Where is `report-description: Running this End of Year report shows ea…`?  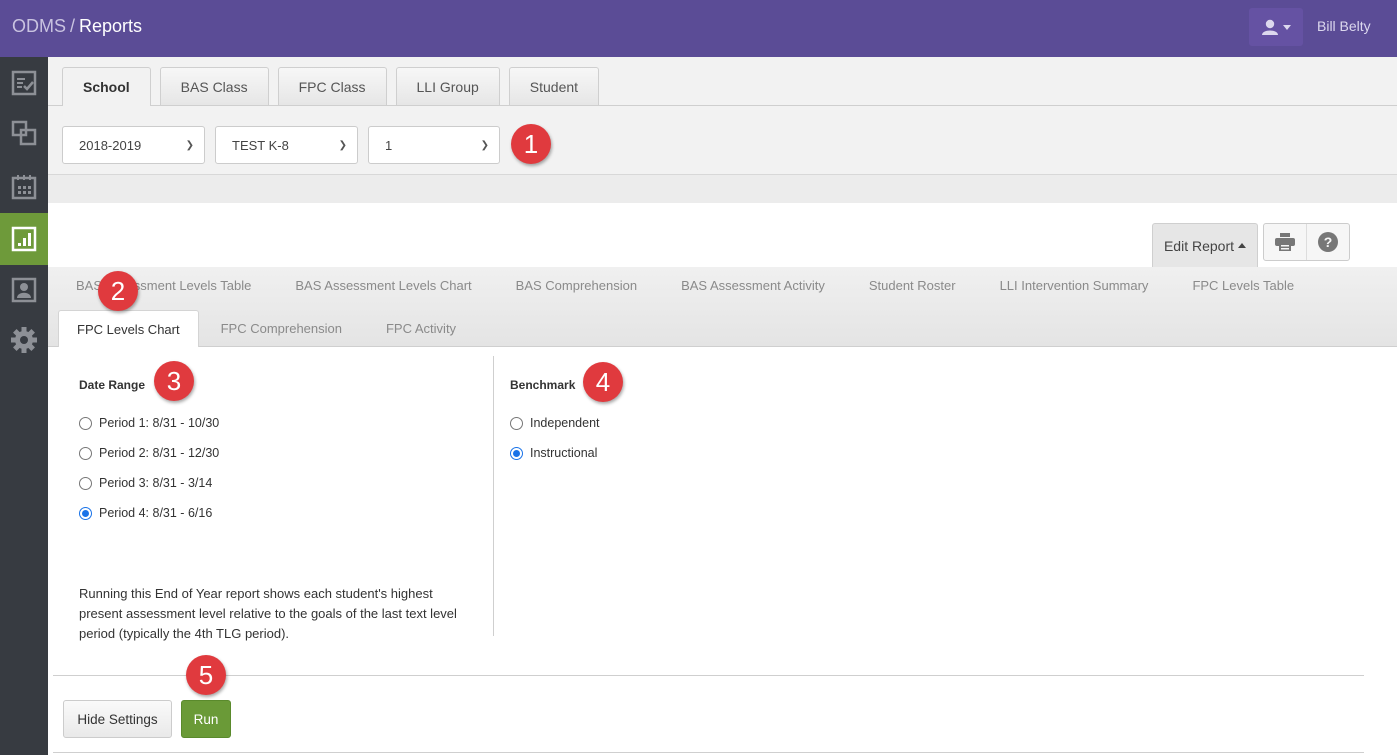
report-description: Running this End of Year report shows ea… is located at coordinates (268, 613).